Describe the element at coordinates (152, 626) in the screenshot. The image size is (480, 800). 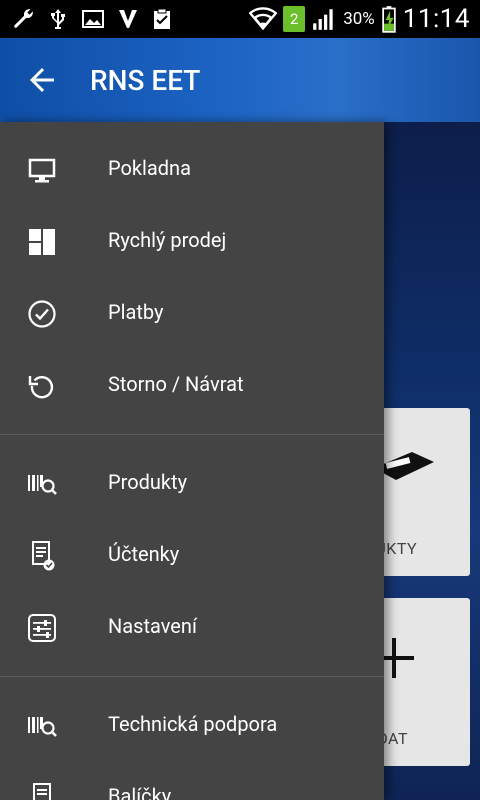
I see `drawer-item-label: Nastavení` at that location.